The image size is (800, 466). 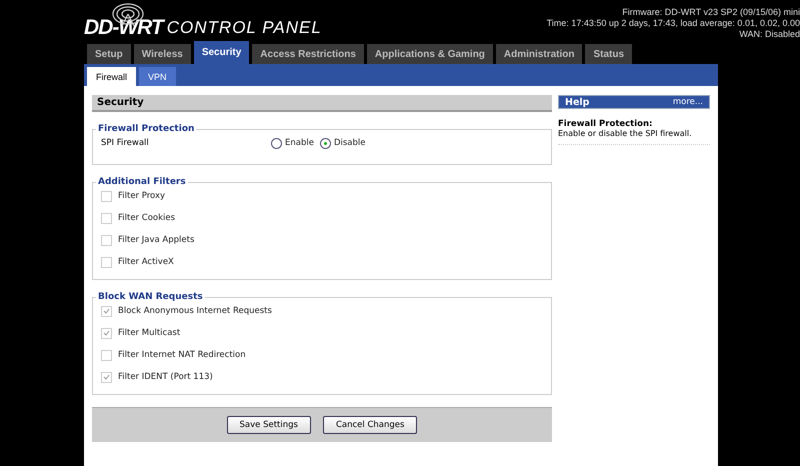 I want to click on checkbox-label: Filter ActiveX, so click(x=146, y=262).